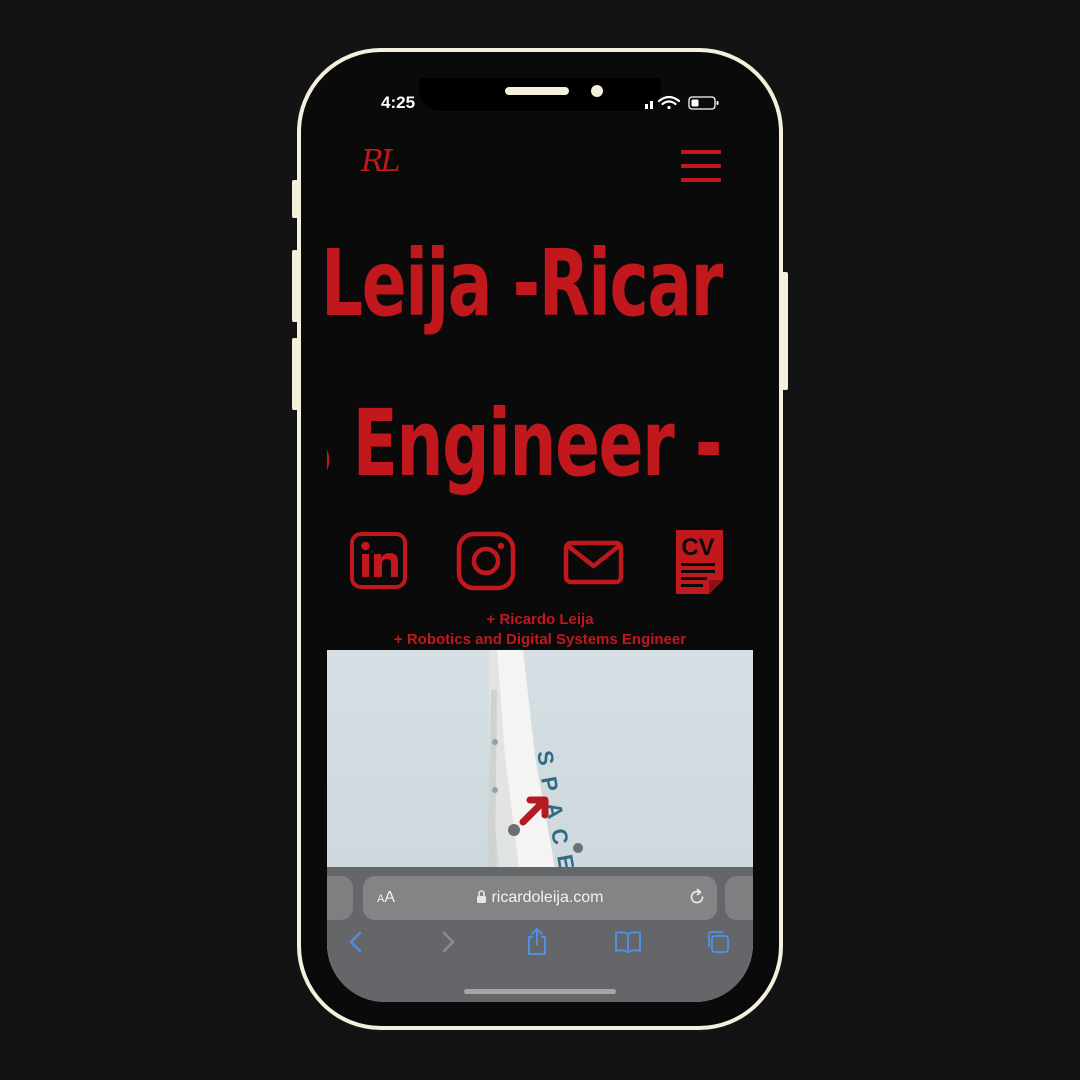  What do you see at coordinates (545, 758) in the screenshot?
I see `svg-text: S` at bounding box center [545, 758].